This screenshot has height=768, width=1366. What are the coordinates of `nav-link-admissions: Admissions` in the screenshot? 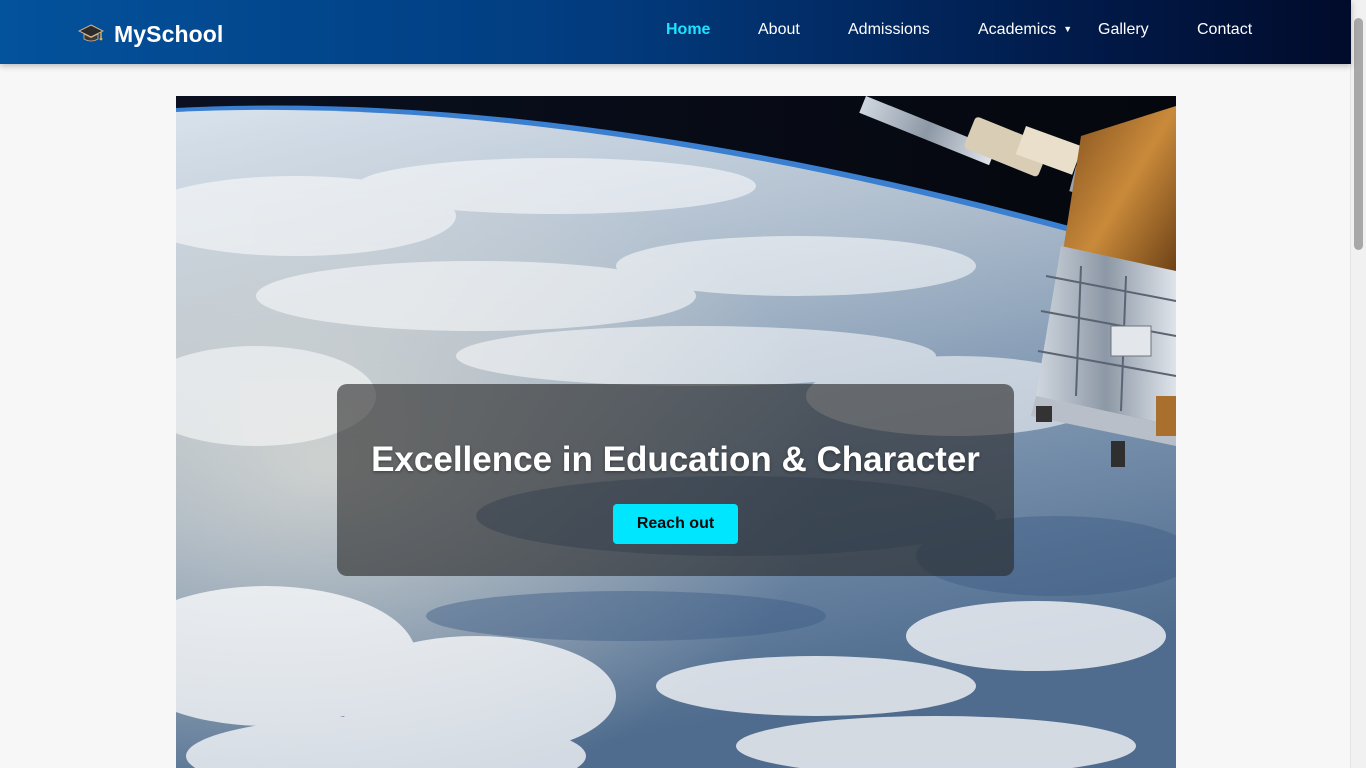 It's located at (889, 30).